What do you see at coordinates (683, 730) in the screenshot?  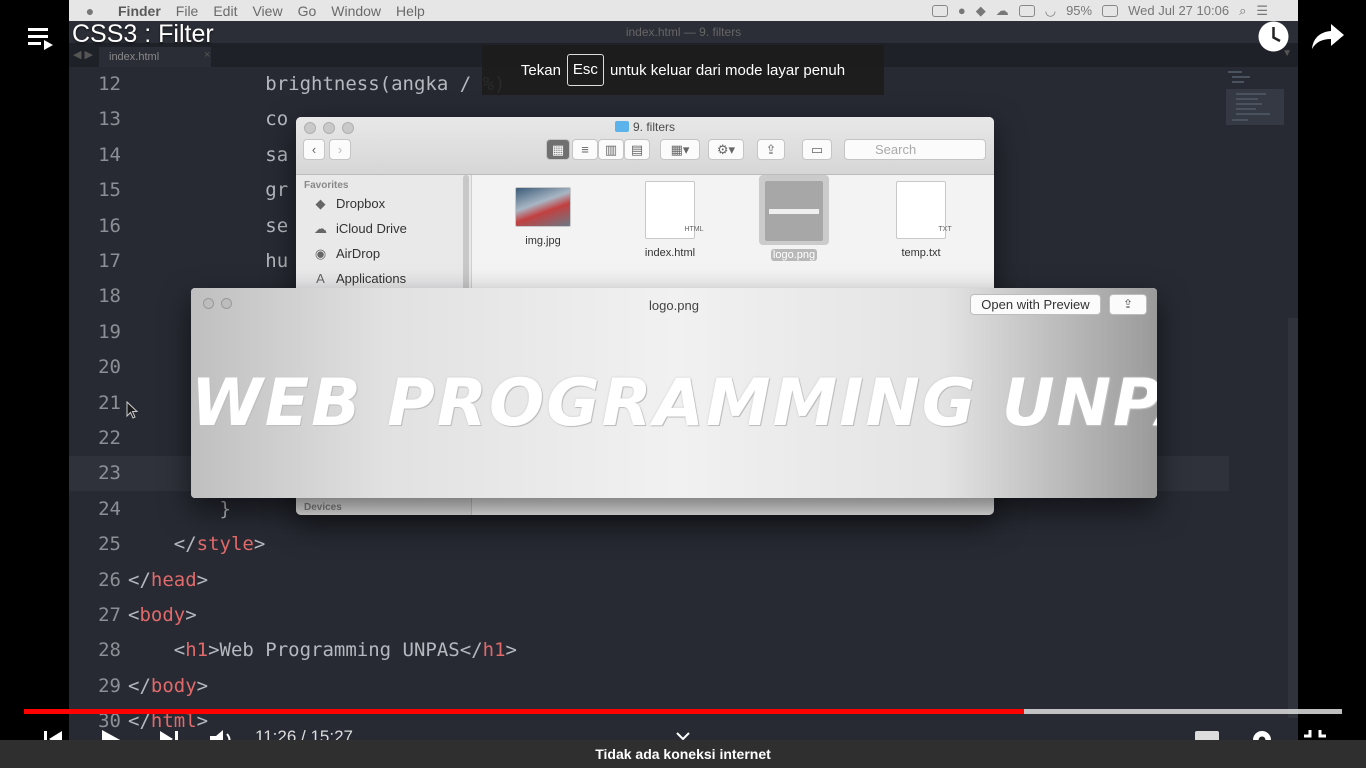 I see `player-controls: 11:26 / 15:27` at bounding box center [683, 730].